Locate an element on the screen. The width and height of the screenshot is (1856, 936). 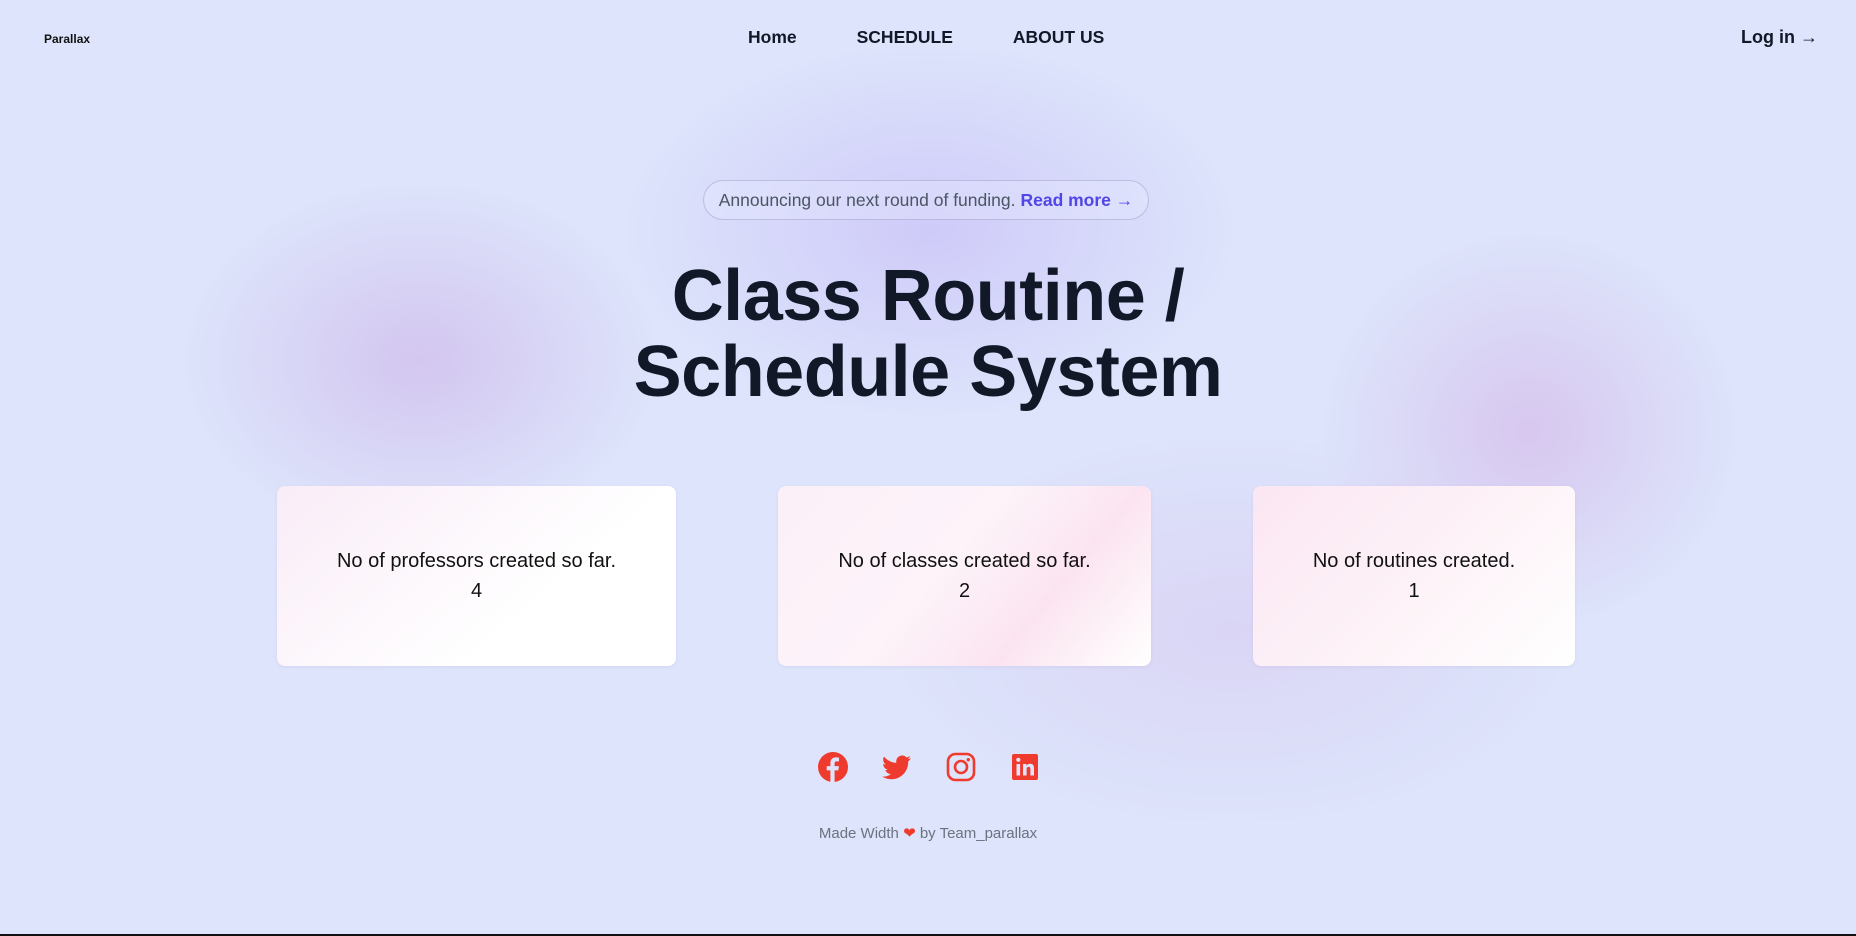
heart-icon: ❤ is located at coordinates (909, 833).